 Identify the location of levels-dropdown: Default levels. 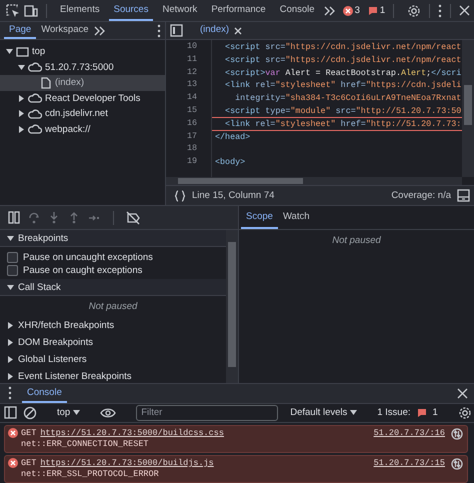
(324, 412).